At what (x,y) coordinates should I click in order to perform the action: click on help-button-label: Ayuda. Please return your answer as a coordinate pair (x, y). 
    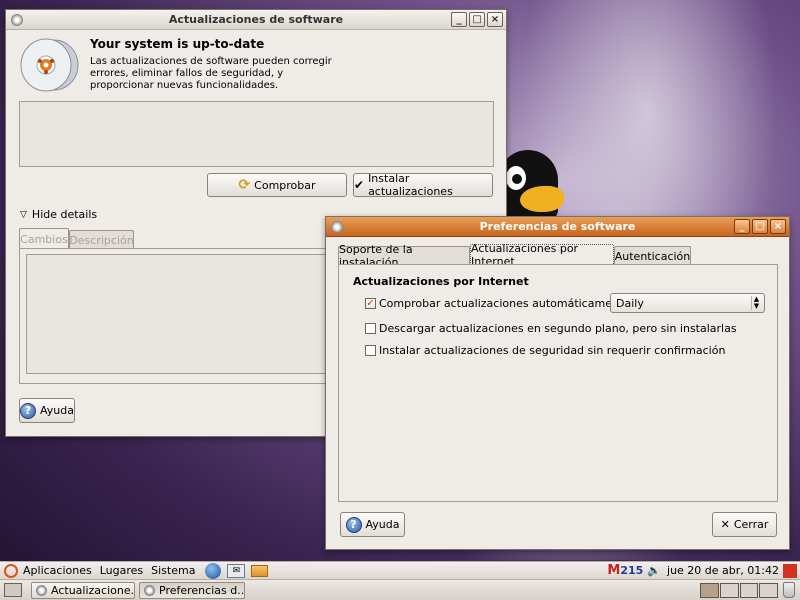
    Looking at the image, I should click on (57, 410).